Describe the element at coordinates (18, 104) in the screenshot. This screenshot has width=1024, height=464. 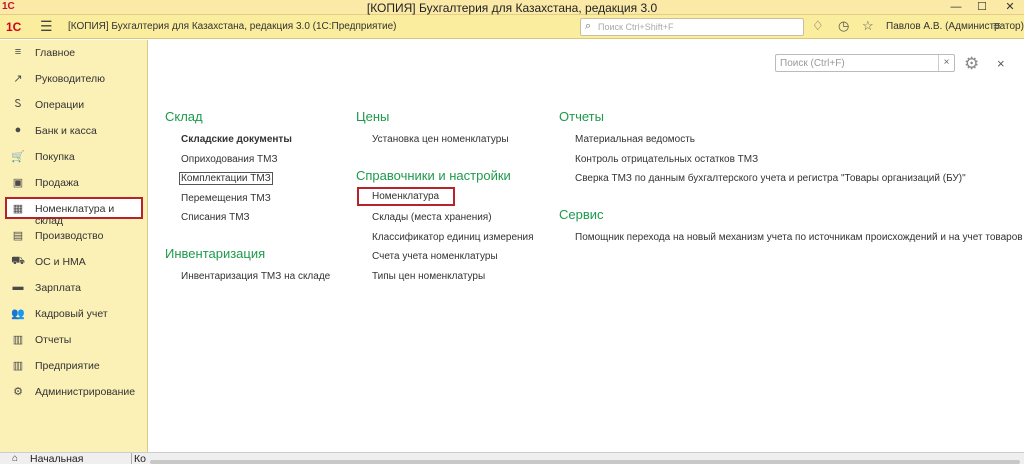
I see `operations-icon: Ꮪ` at that location.